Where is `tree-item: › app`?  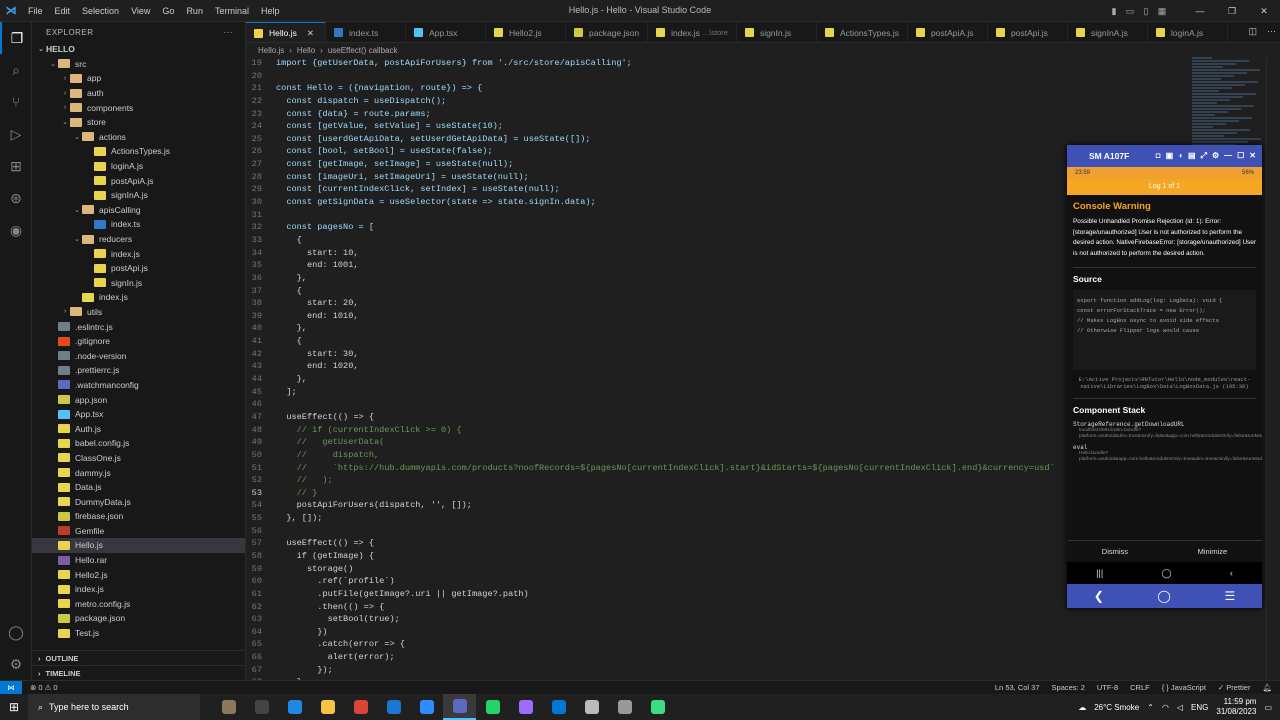
tree-item: › app is located at coordinates (138, 78).